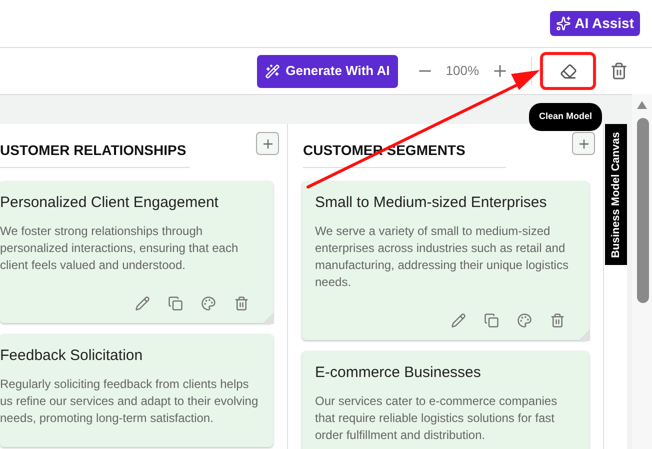 The height and width of the screenshot is (449, 652). Describe the element at coordinates (500, 71) in the screenshot. I see `zoom-in-icon` at that location.